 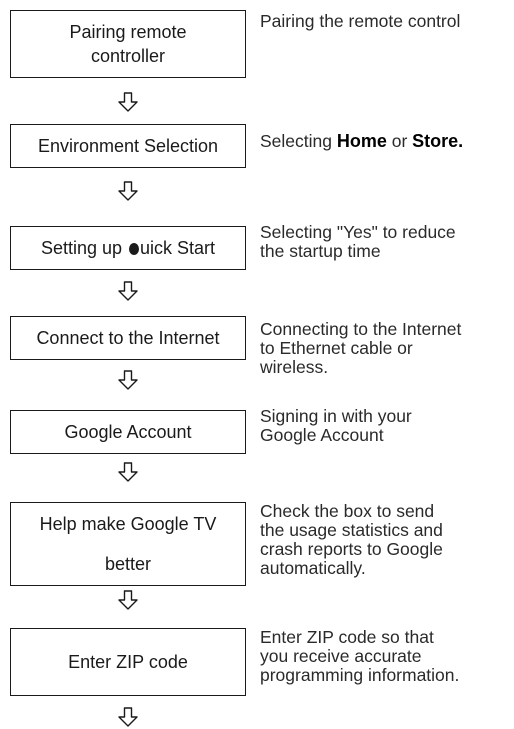 I want to click on step-label: Google Account, so click(x=128, y=432).